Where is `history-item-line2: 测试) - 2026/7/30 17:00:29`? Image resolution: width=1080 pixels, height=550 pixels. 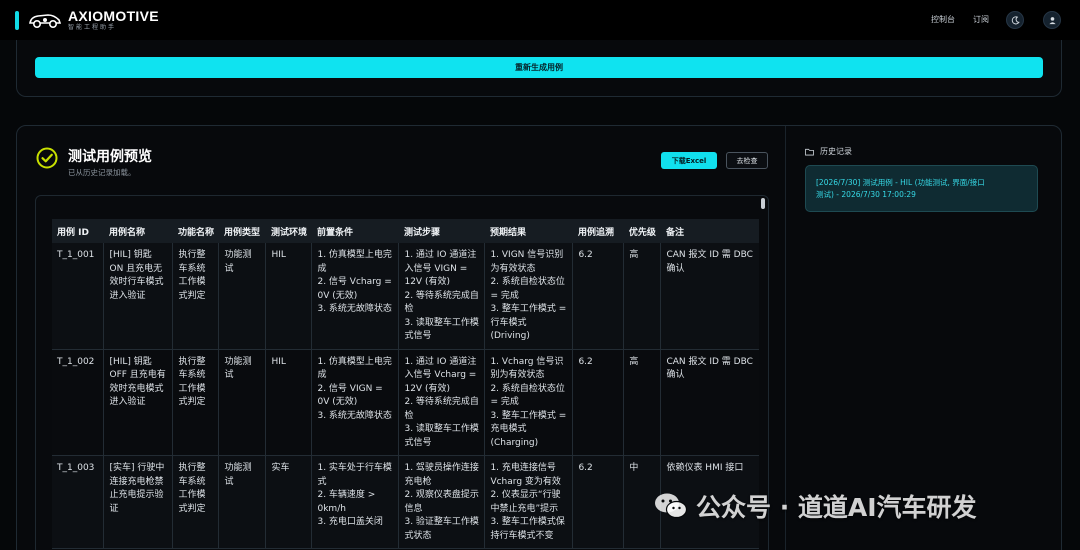 history-item-line2: 测试) - 2026/7/30 17:00:29 is located at coordinates (866, 194).